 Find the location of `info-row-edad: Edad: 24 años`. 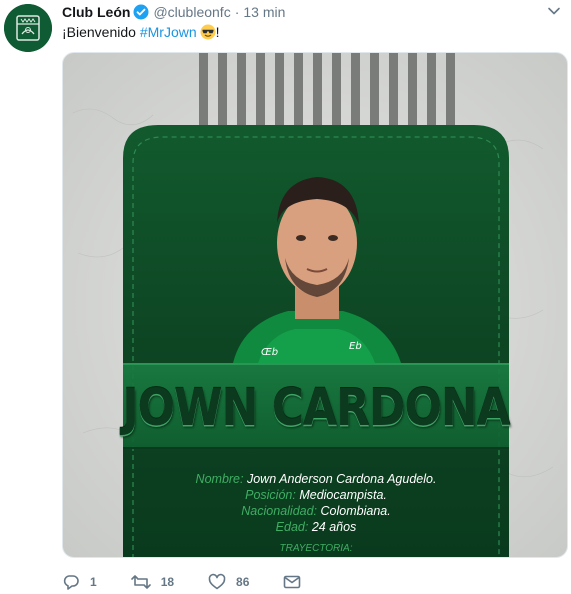

info-row-edad: Edad: 24 años is located at coordinates (315, 527).